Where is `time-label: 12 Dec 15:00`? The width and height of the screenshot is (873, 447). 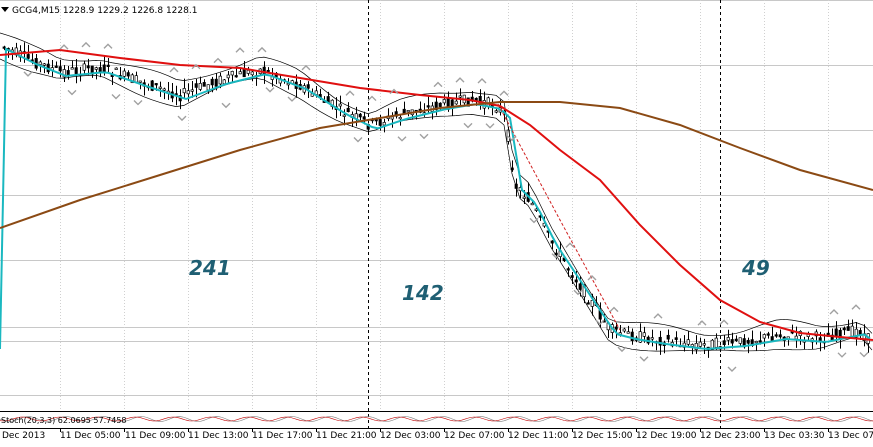 time-label: 12 Dec 15:00 is located at coordinates (602, 436).